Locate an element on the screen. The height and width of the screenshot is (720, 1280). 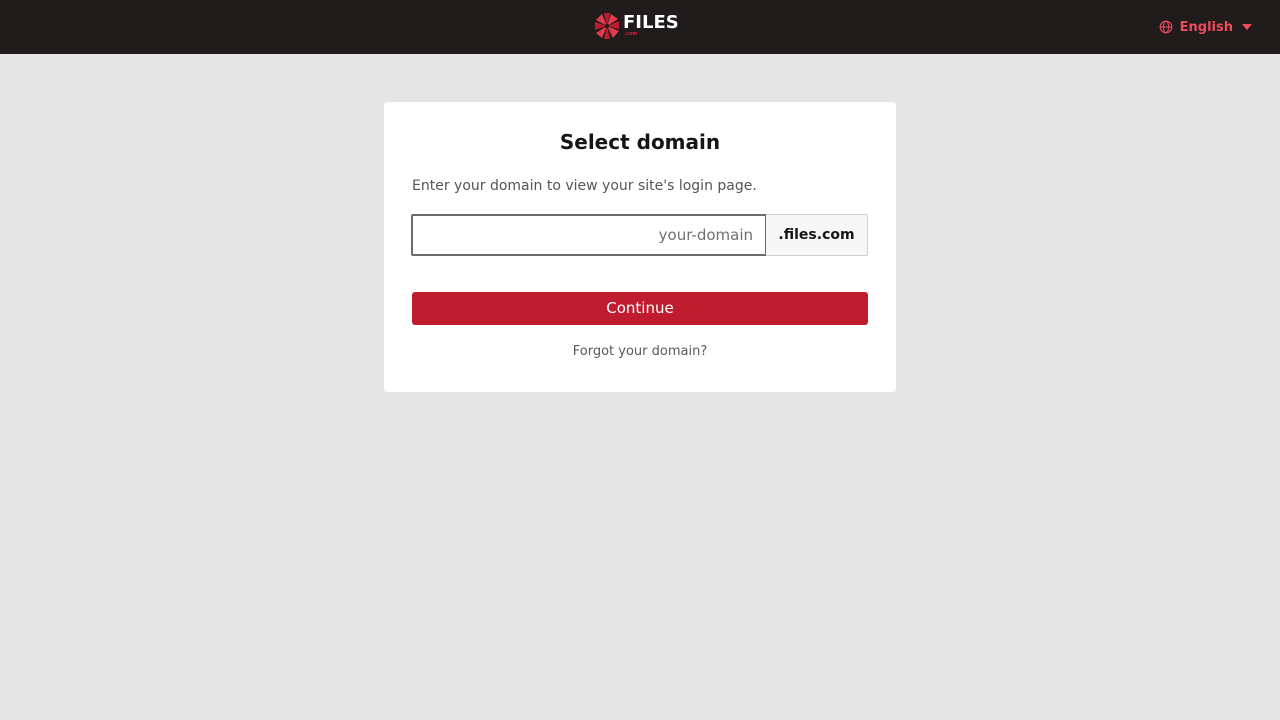
files-pinwheel-logo-icon is located at coordinates (607, 26).